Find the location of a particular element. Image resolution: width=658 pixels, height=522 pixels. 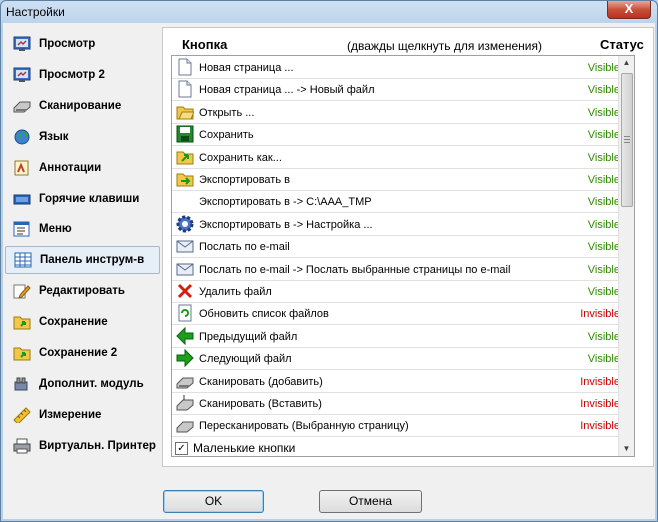

sidebar-item: Аннотации is located at coordinates (82, 168).